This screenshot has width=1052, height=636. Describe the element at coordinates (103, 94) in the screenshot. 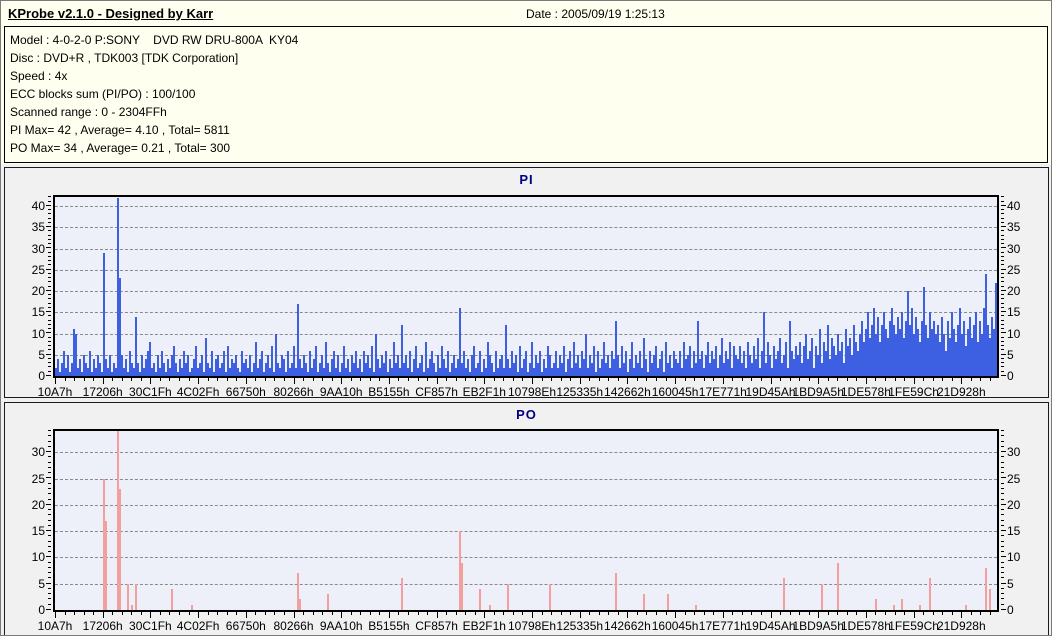

I see `info-line-ecc: ECC blocks sum (PI/PO) : 100/100` at that location.